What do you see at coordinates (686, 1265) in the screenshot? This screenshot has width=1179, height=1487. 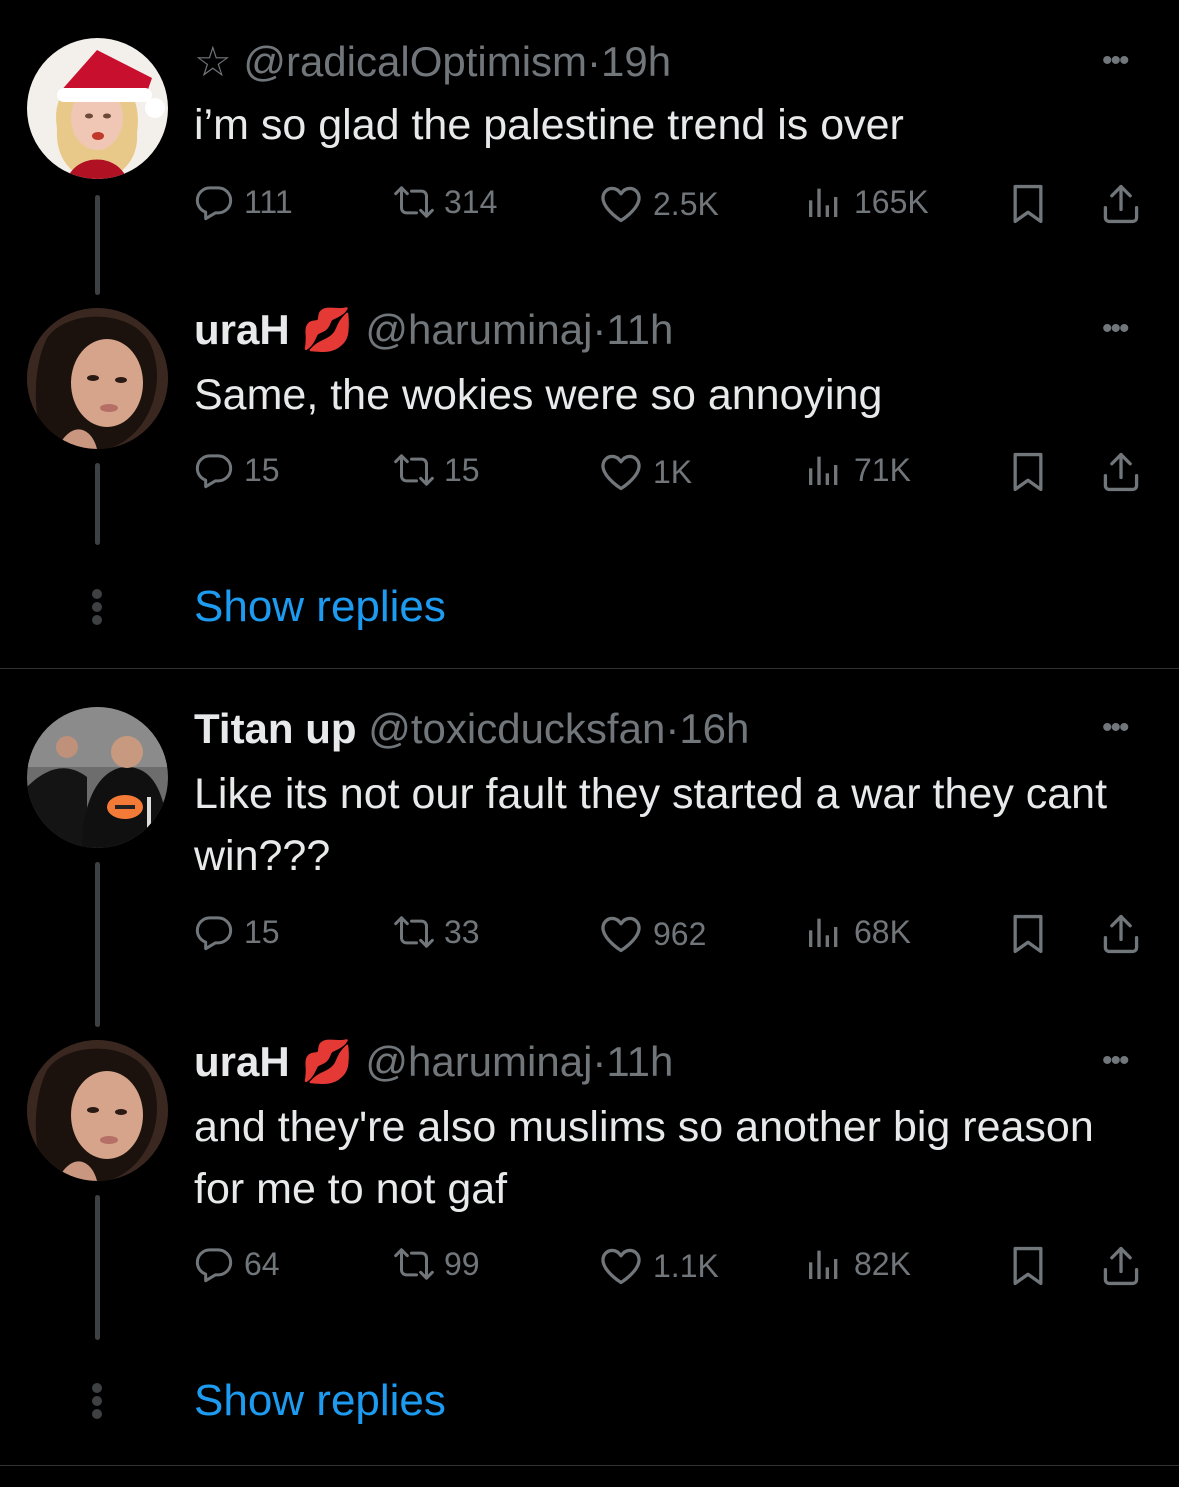 I see `like-count: 1.1K` at bounding box center [686, 1265].